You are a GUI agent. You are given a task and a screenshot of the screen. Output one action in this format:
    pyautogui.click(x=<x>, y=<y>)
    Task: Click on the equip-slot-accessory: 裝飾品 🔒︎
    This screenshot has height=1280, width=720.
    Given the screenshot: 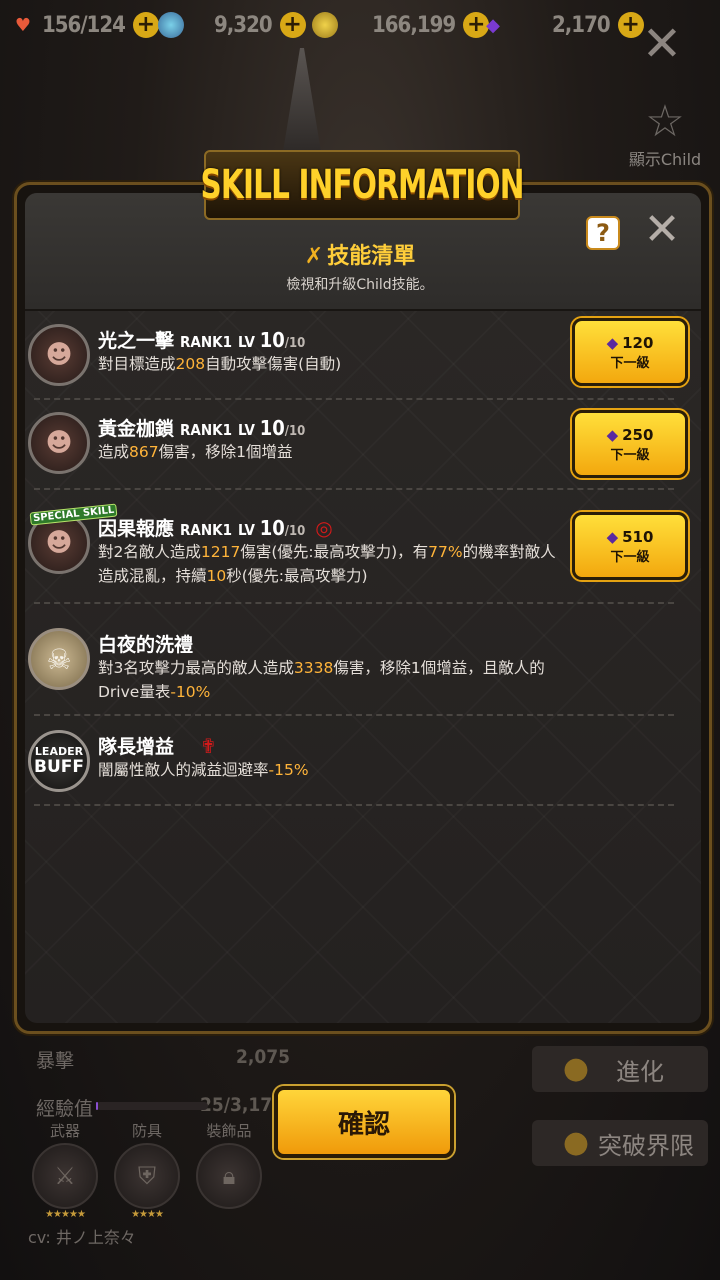 What is the action you would take?
    pyautogui.click(x=229, y=1164)
    